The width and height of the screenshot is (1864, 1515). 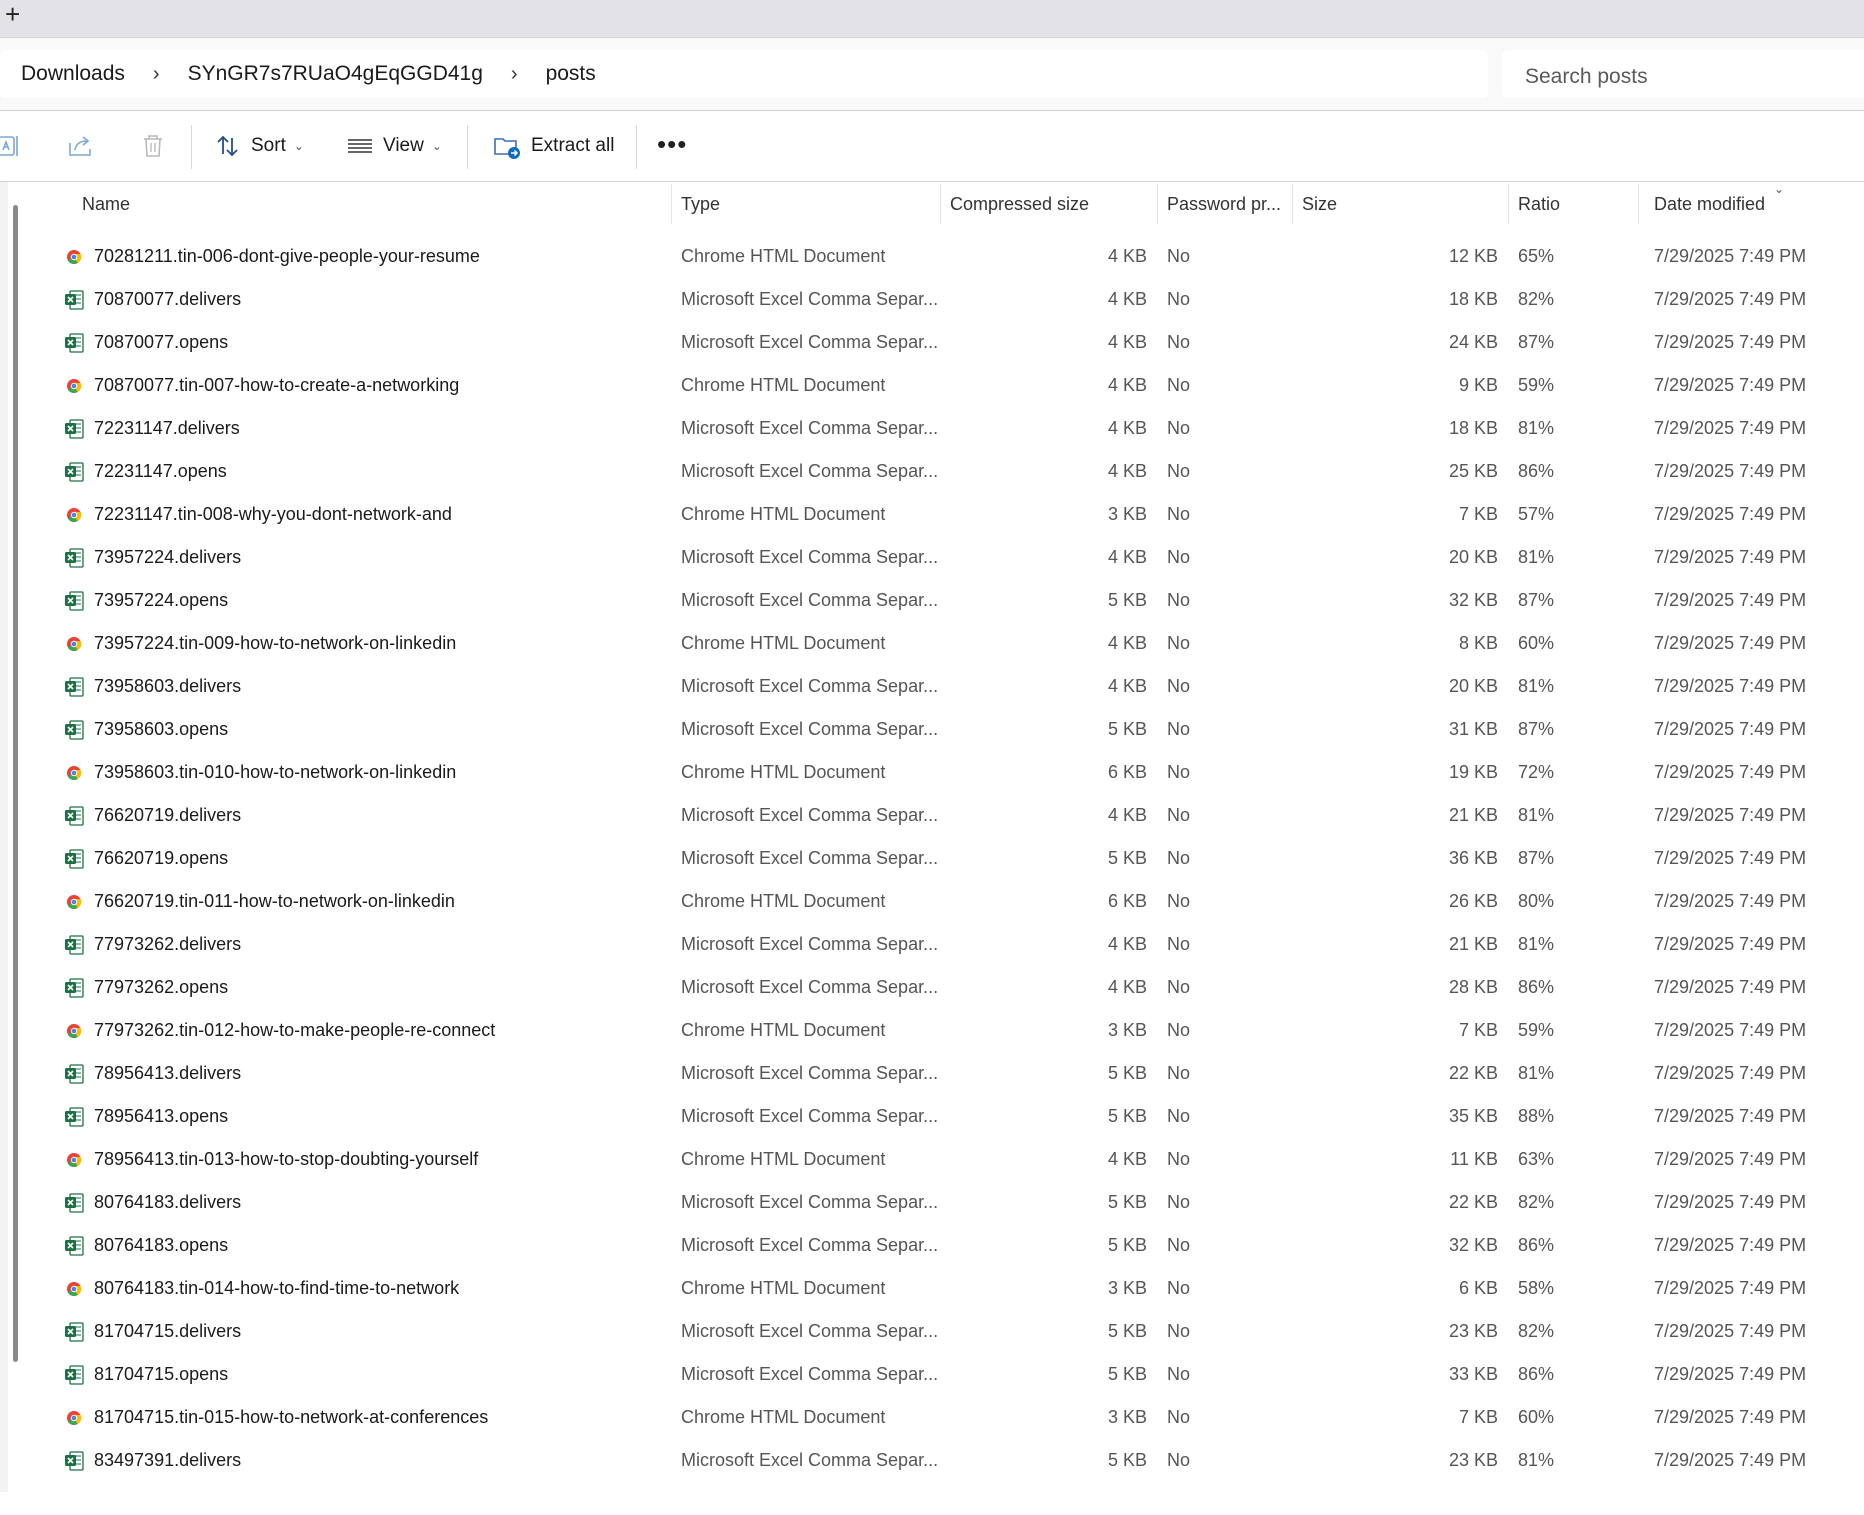 I want to click on column-header-compressed-size: Compressed size, so click(x=1019, y=204).